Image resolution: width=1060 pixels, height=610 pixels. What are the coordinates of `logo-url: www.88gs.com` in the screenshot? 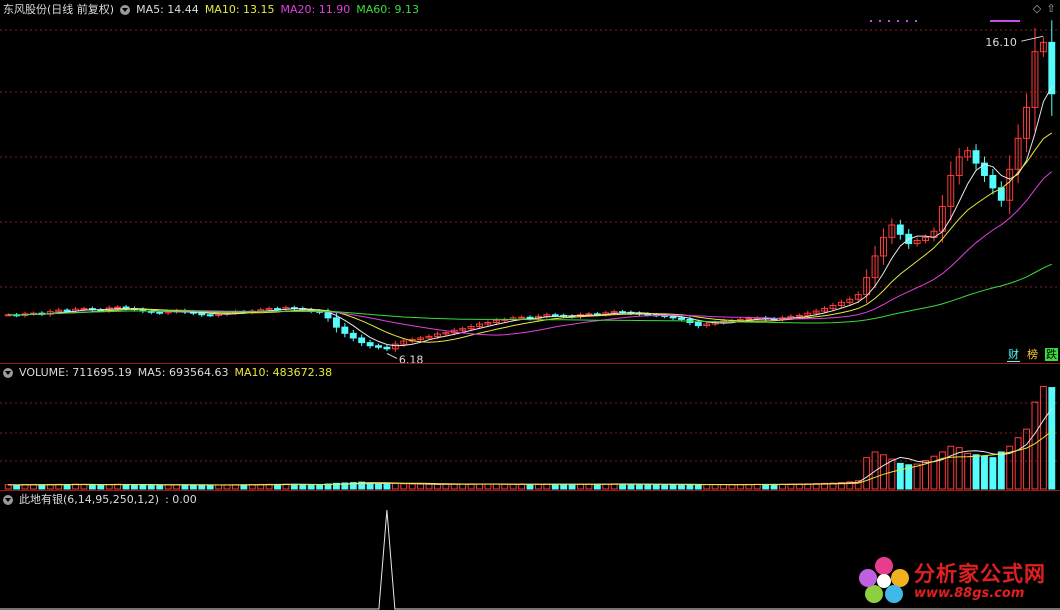 It's located at (969, 593).